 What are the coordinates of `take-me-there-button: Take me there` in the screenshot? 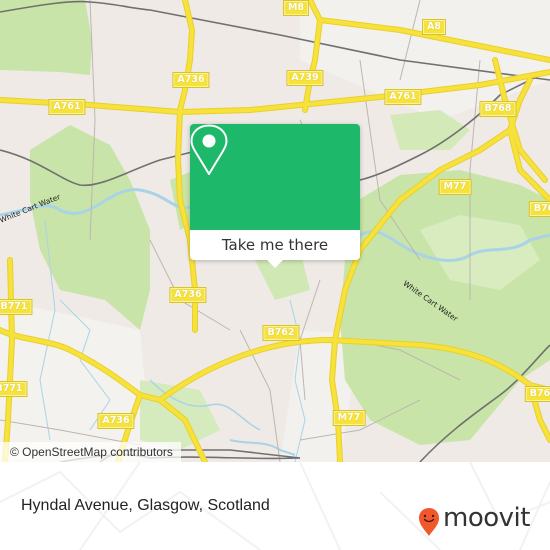 It's located at (275, 245).